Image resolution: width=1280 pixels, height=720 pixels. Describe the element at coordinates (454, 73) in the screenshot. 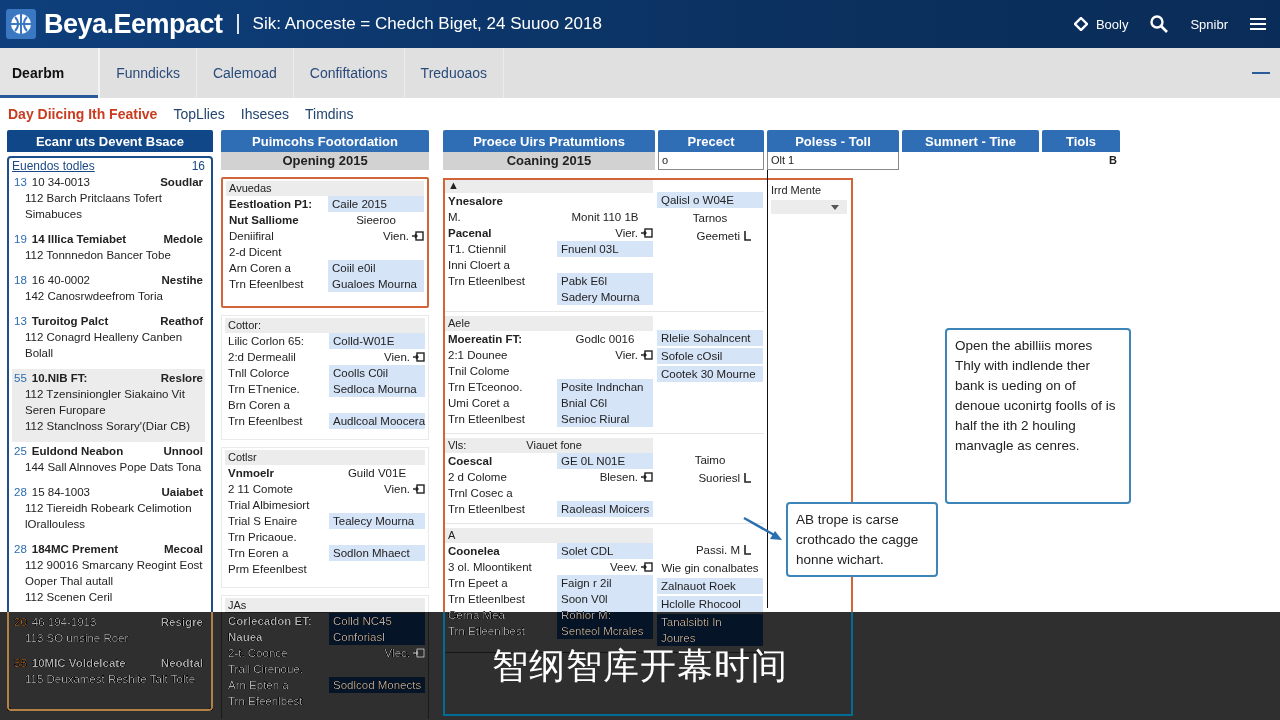

I see `nav-tab: Treduoaos` at that location.